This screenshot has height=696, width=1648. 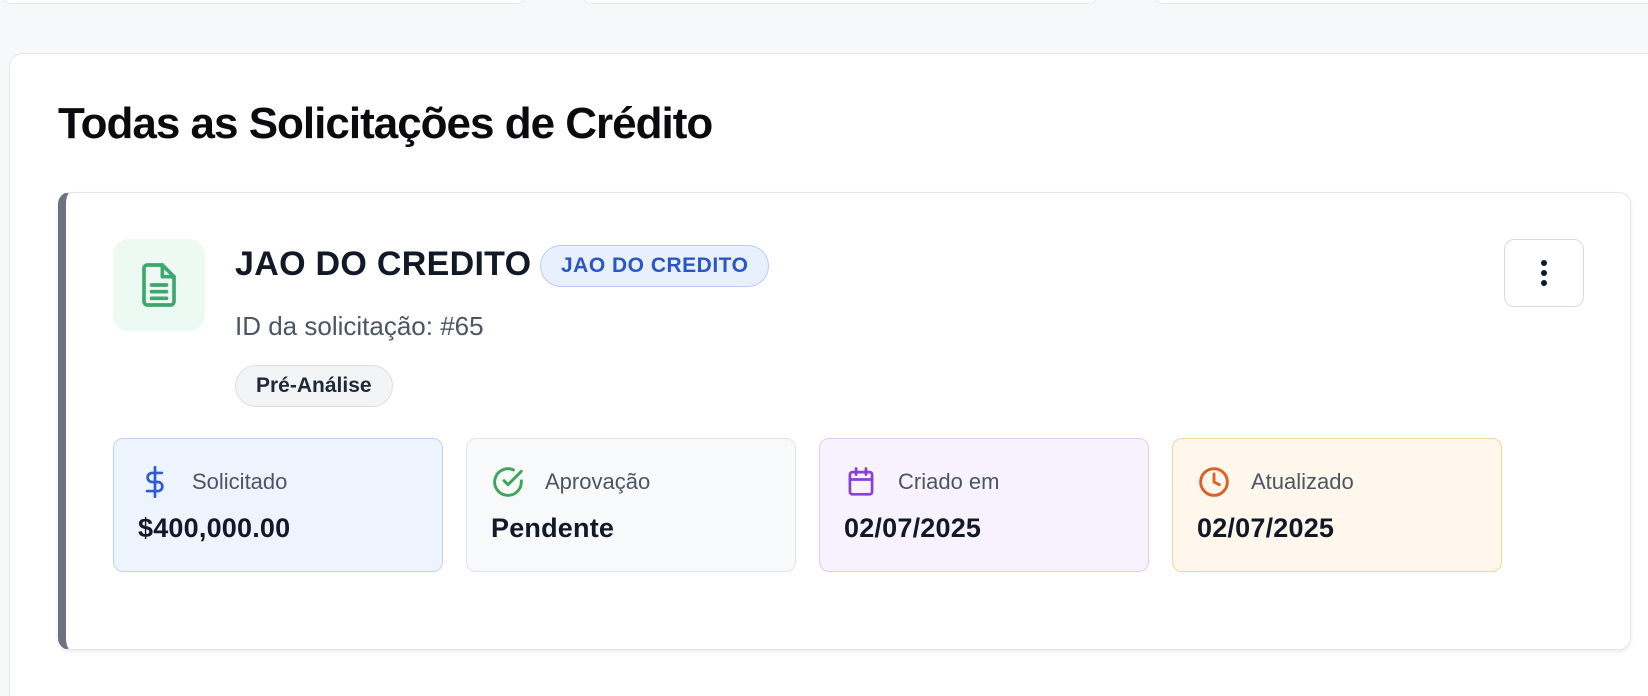 What do you see at coordinates (314, 386) in the screenshot?
I see `status-badge: Pré-Análise` at bounding box center [314, 386].